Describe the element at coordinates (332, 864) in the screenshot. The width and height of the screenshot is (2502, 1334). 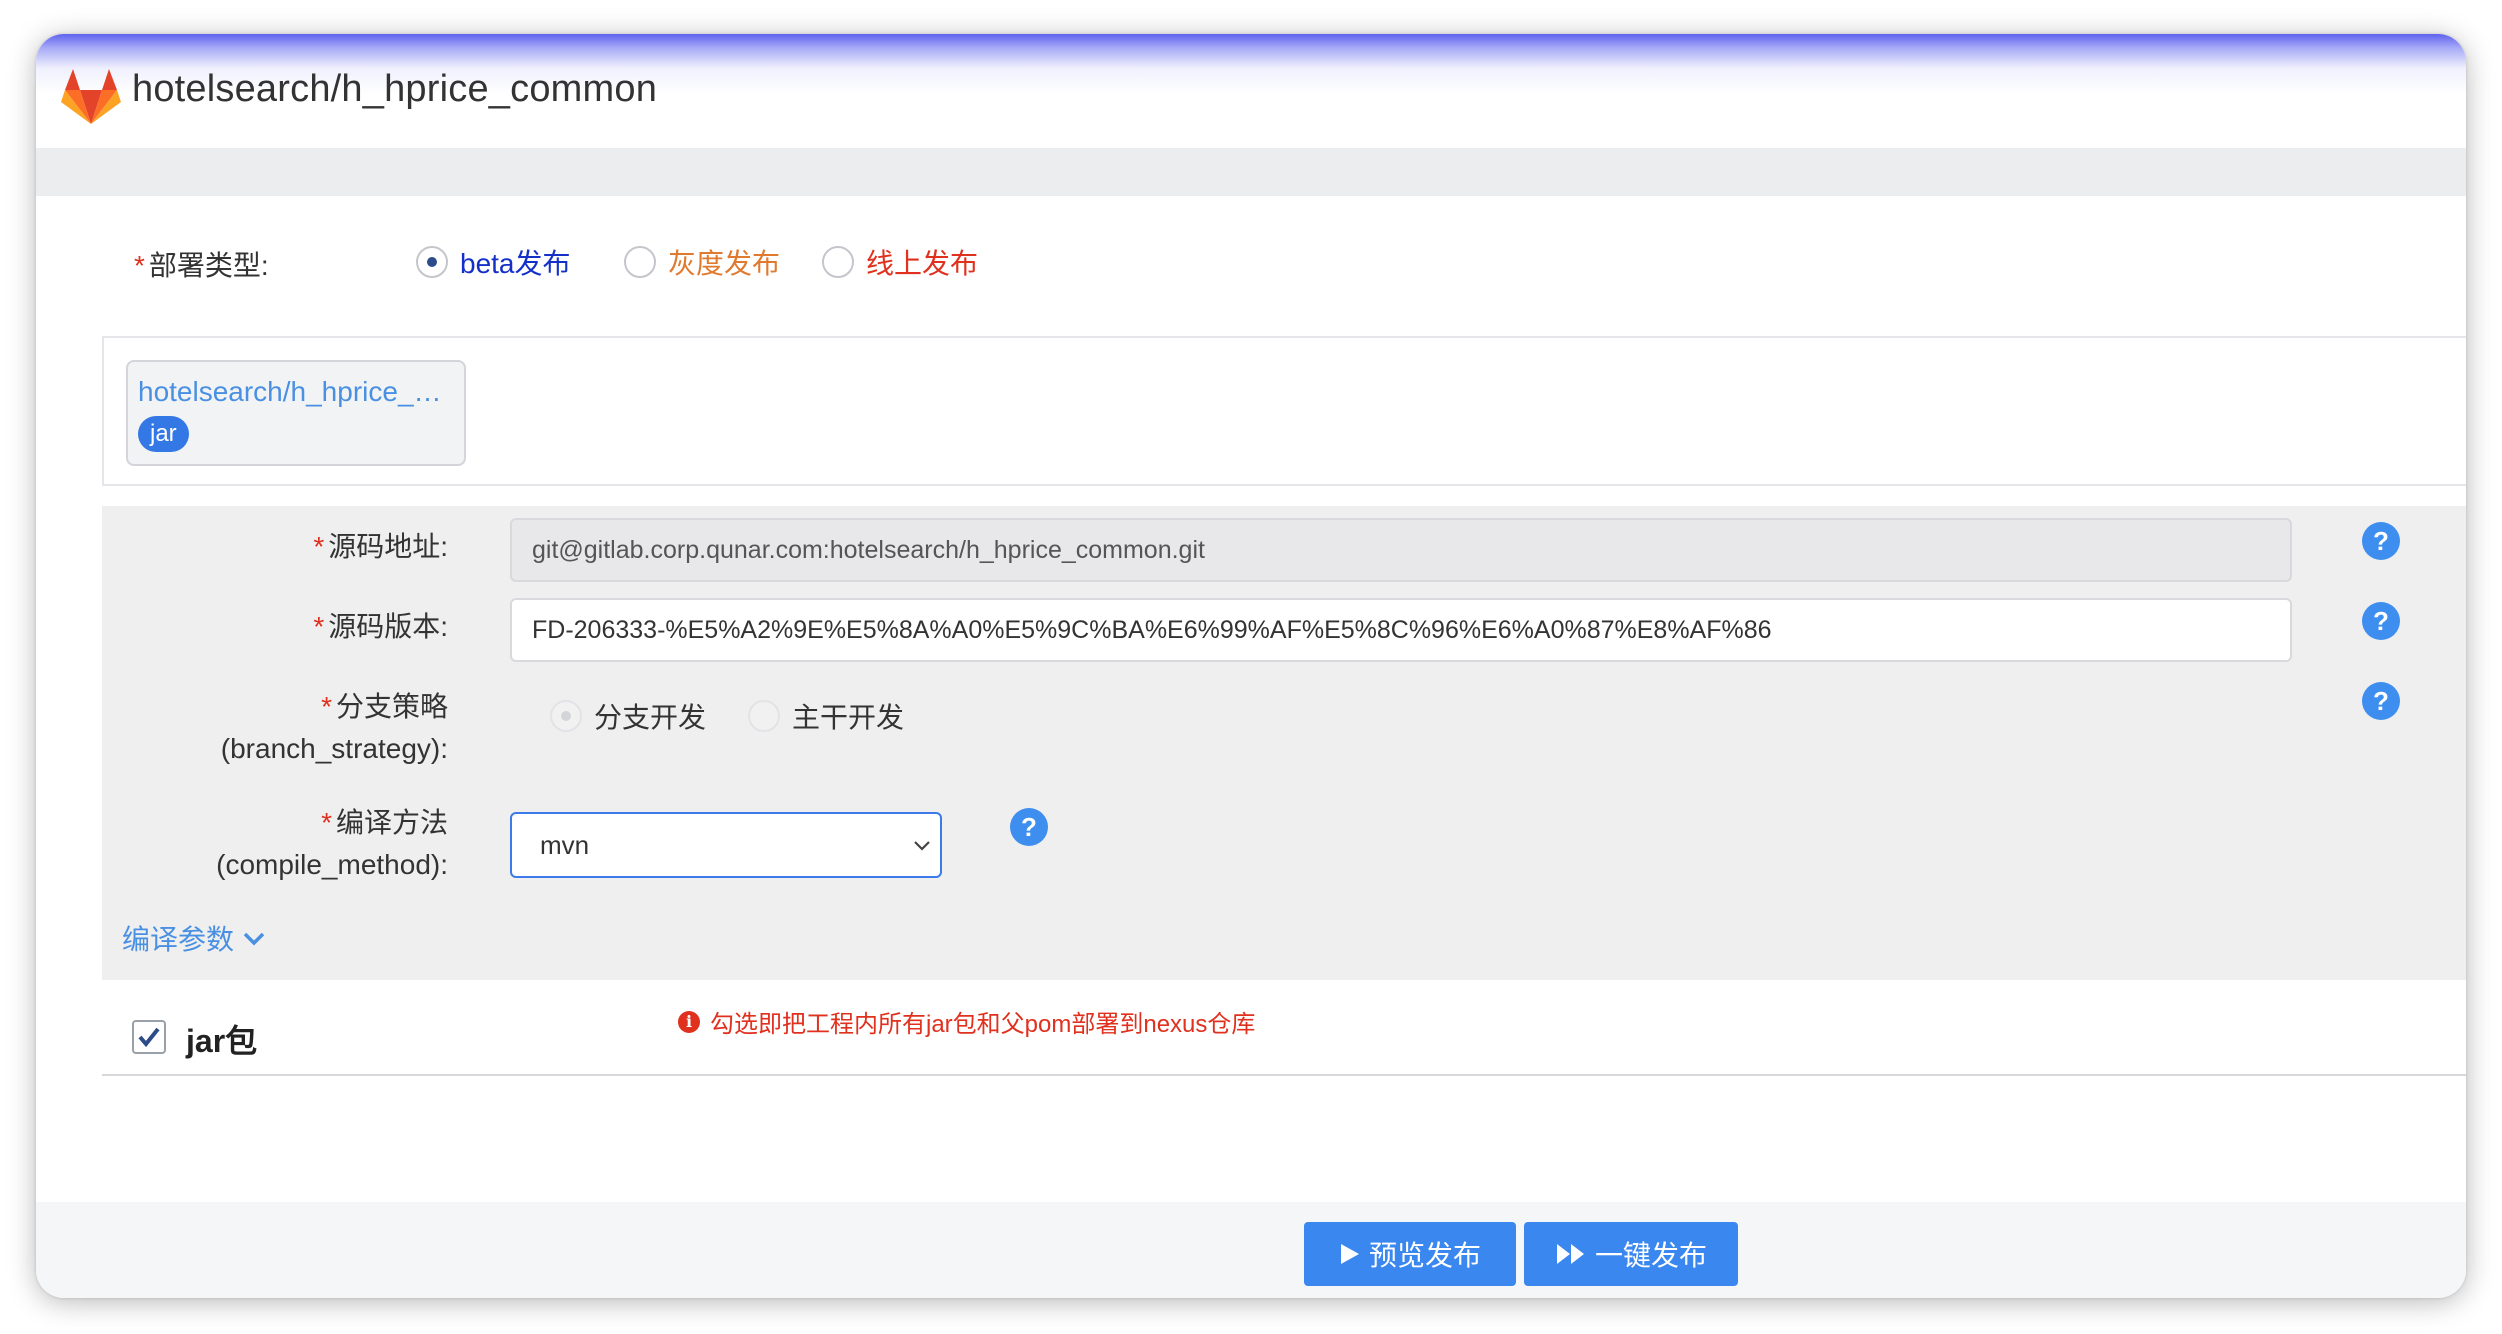
I see `compile-method-sublabel: (compile_method):` at that location.